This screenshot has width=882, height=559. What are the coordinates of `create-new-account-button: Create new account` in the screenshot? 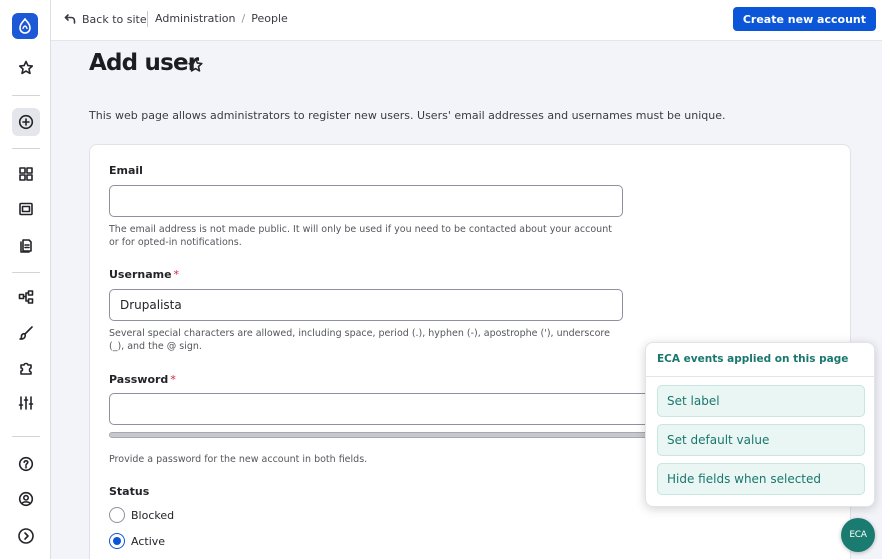 It's located at (804, 19).